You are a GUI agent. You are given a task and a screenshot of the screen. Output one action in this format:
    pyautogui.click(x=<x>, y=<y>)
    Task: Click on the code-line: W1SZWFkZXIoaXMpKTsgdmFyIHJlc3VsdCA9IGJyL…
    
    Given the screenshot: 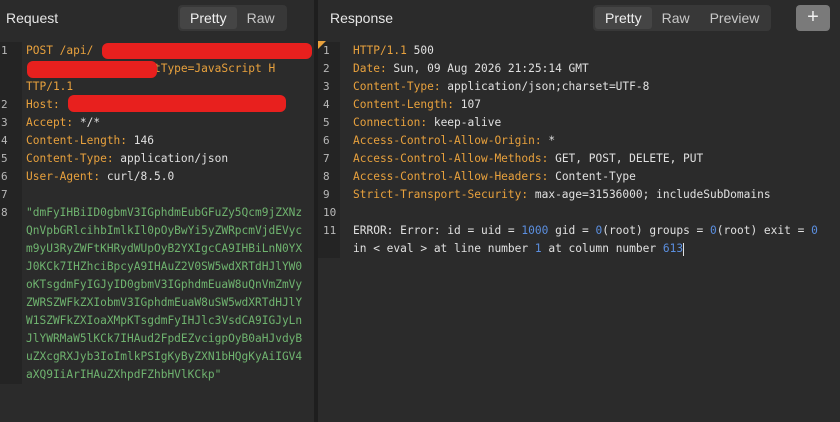 What is the action you would take?
    pyautogui.click(x=157, y=321)
    